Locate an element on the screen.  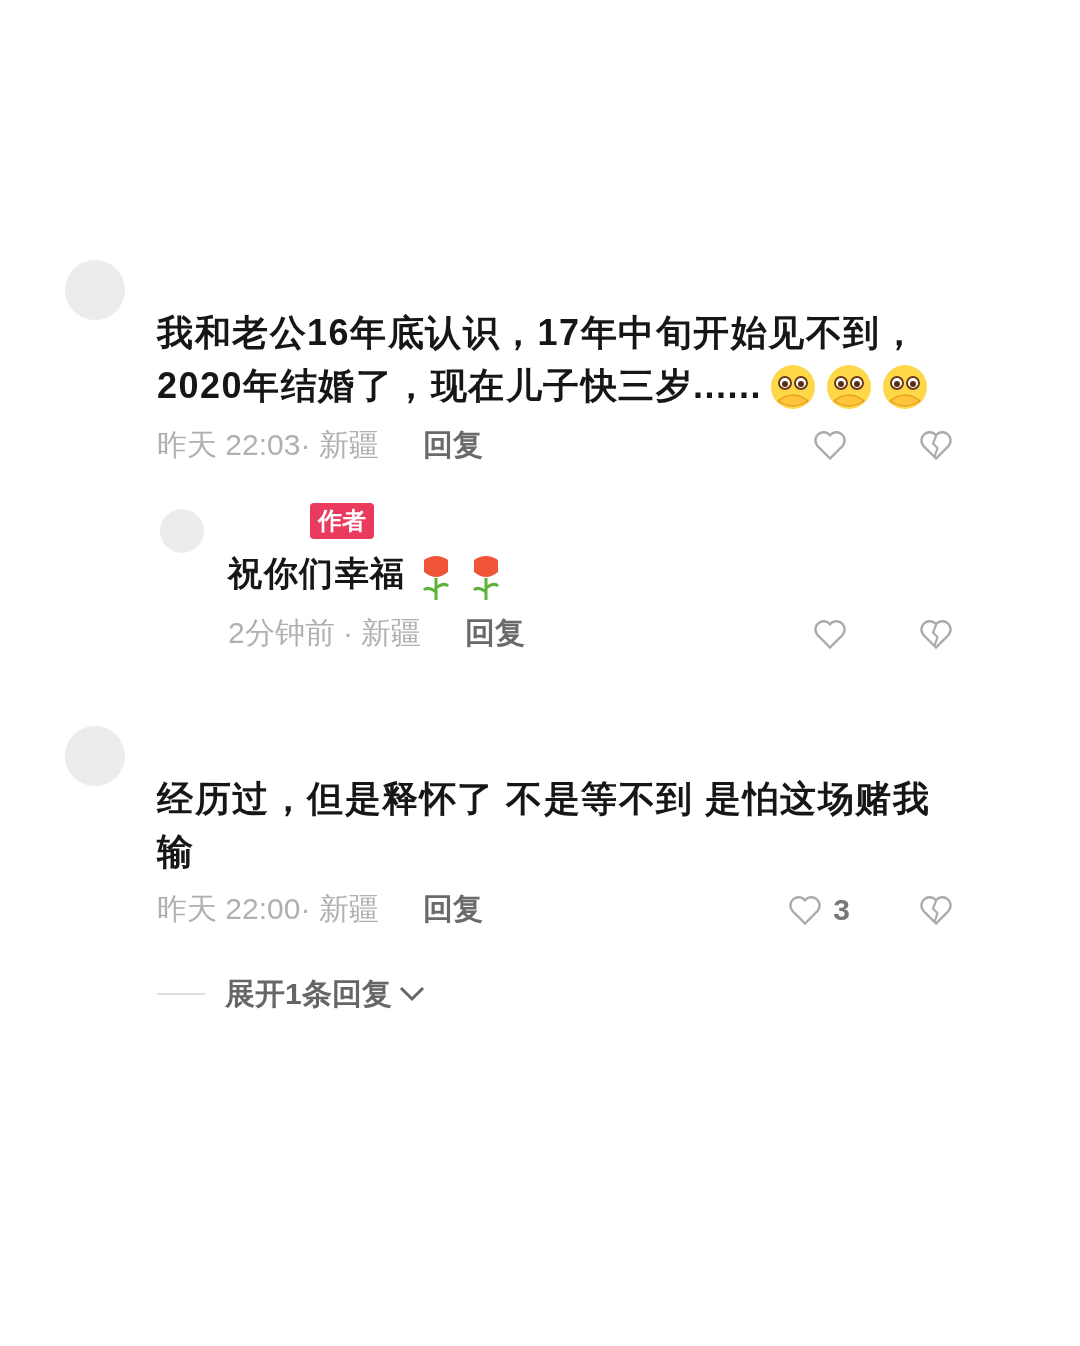
expand-replies-button: 展开1条回复 is located at coordinates (325, 994).